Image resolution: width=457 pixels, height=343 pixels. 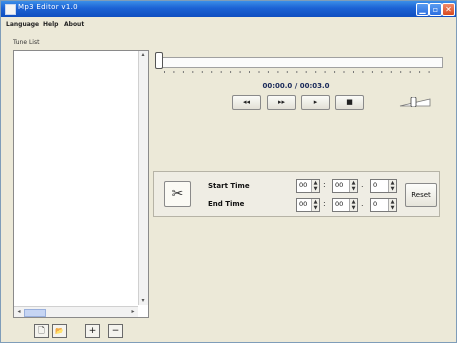 What do you see at coordinates (143, 301) in the screenshot?
I see `scroll-down-icon: ▾` at bounding box center [143, 301].